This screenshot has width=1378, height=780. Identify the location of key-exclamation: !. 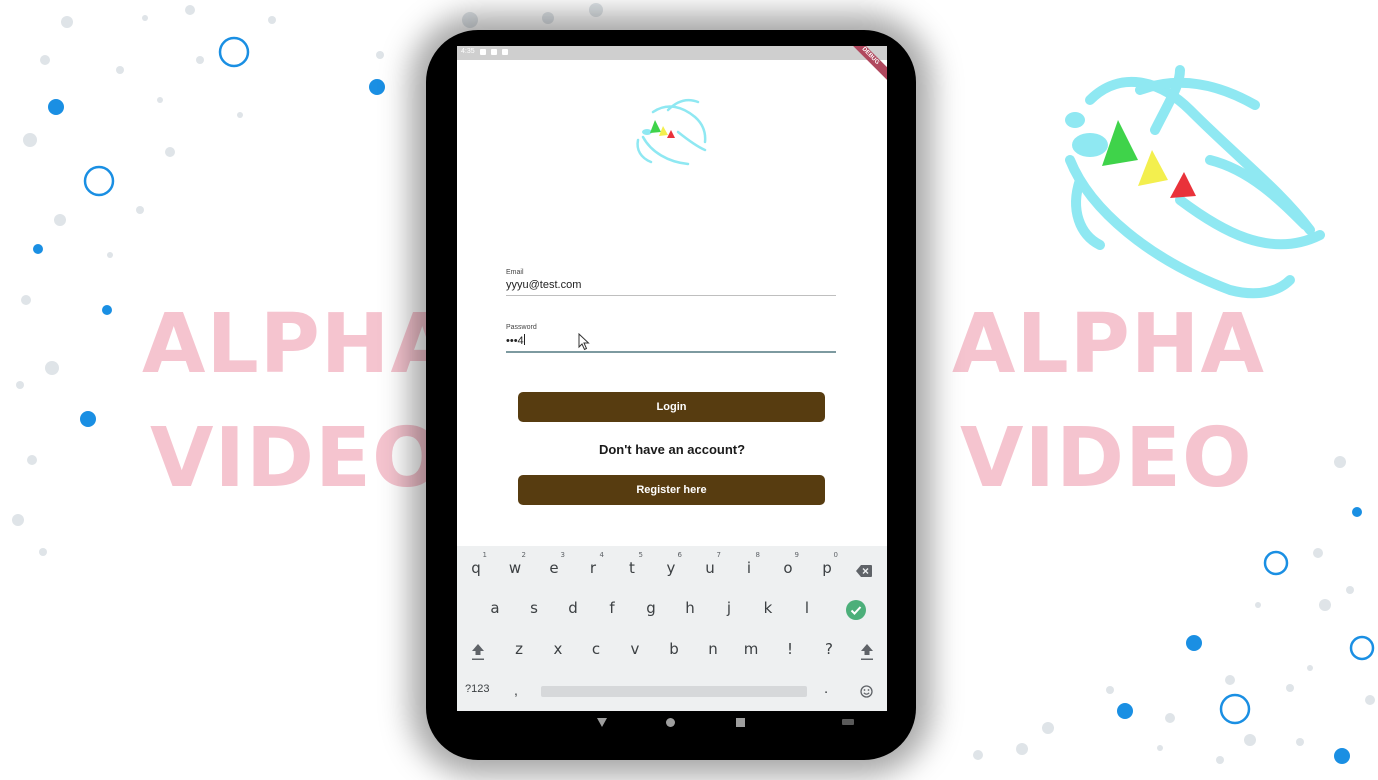
(790, 649).